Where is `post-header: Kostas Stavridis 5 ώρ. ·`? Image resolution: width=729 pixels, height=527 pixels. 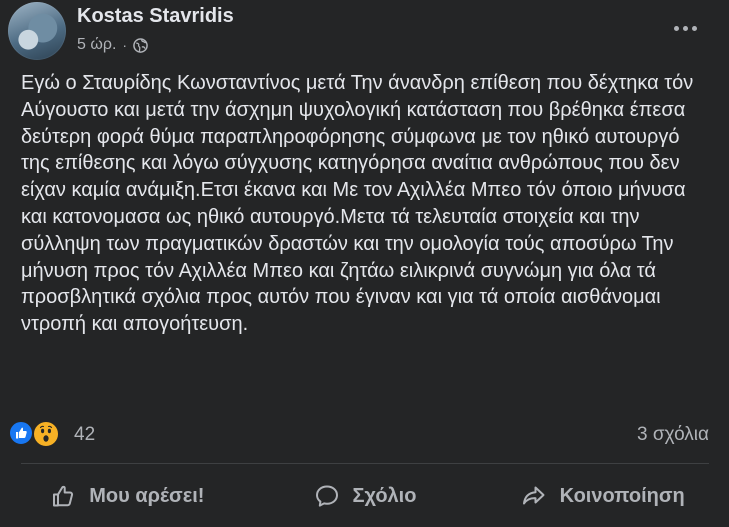
post-header: Kostas Stavridis 5 ώρ. · is located at coordinates (368, 32).